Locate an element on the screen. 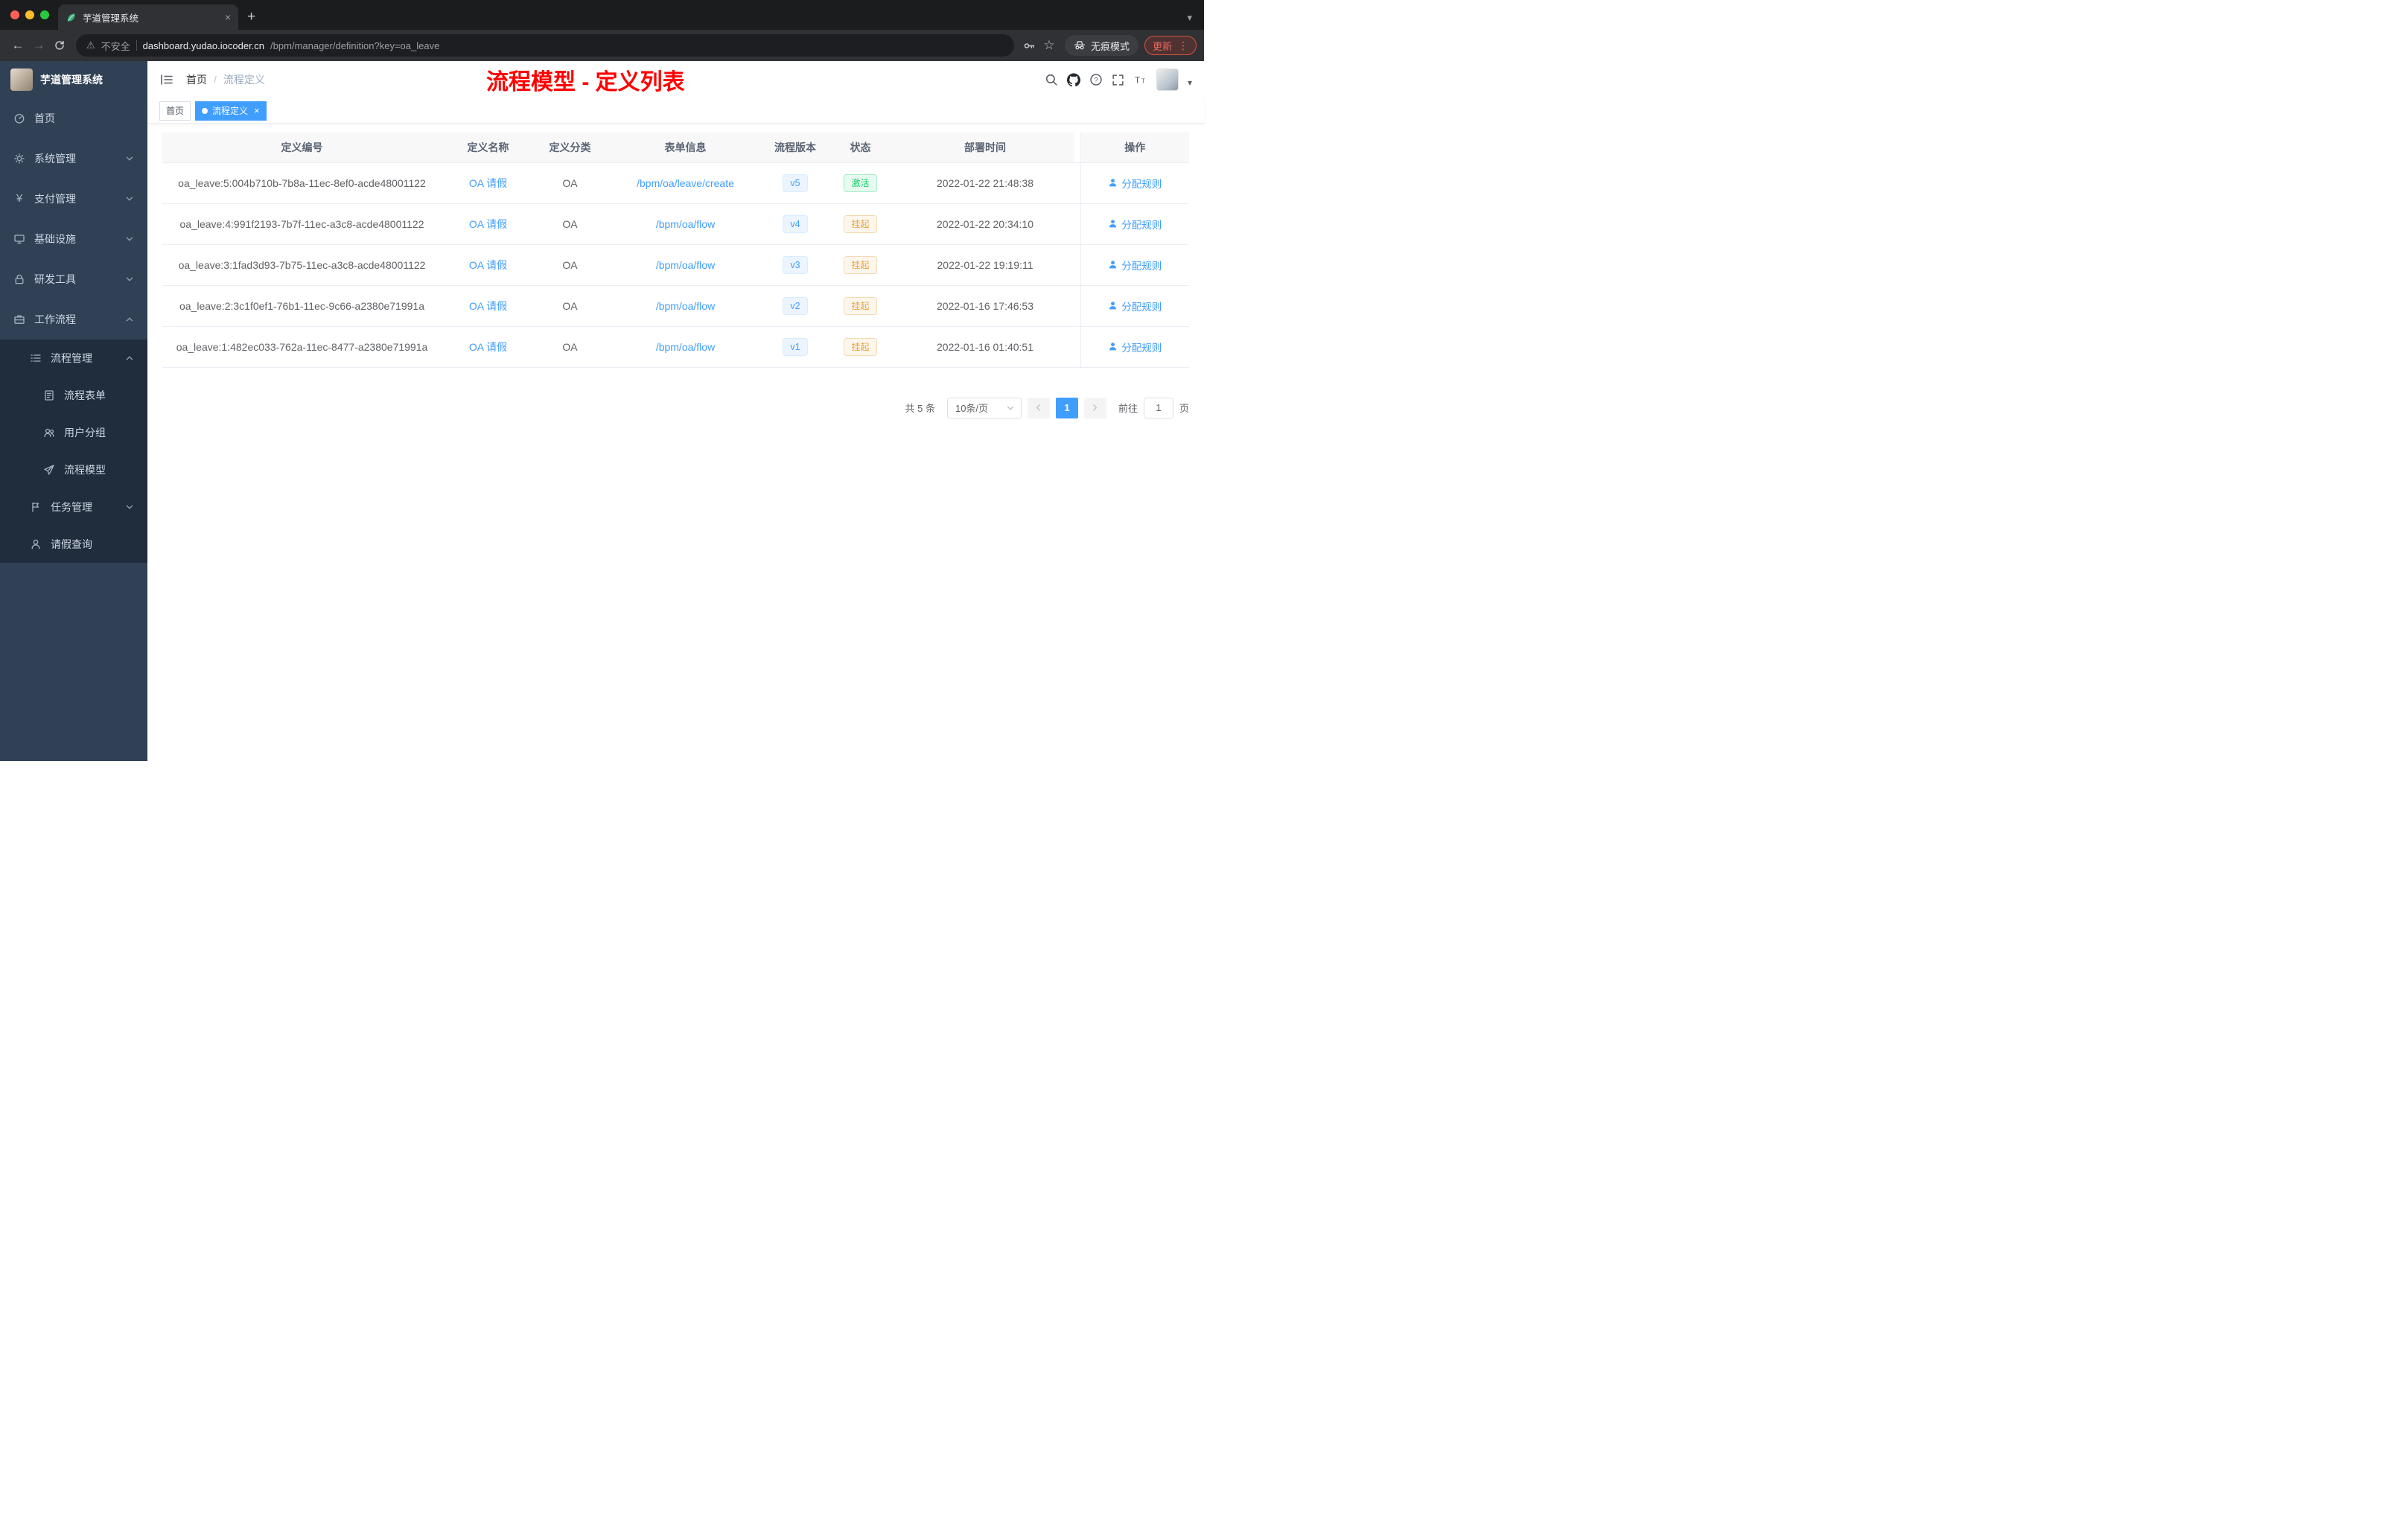 The height and width of the screenshot is (1522, 2408). reload-button is located at coordinates (59, 45).